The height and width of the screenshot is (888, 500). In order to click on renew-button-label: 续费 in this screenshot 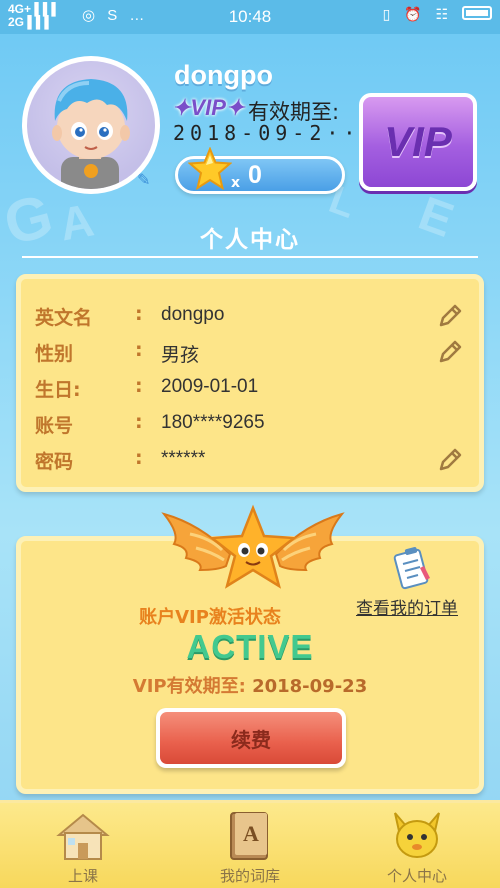, I will do `click(251, 738)`.